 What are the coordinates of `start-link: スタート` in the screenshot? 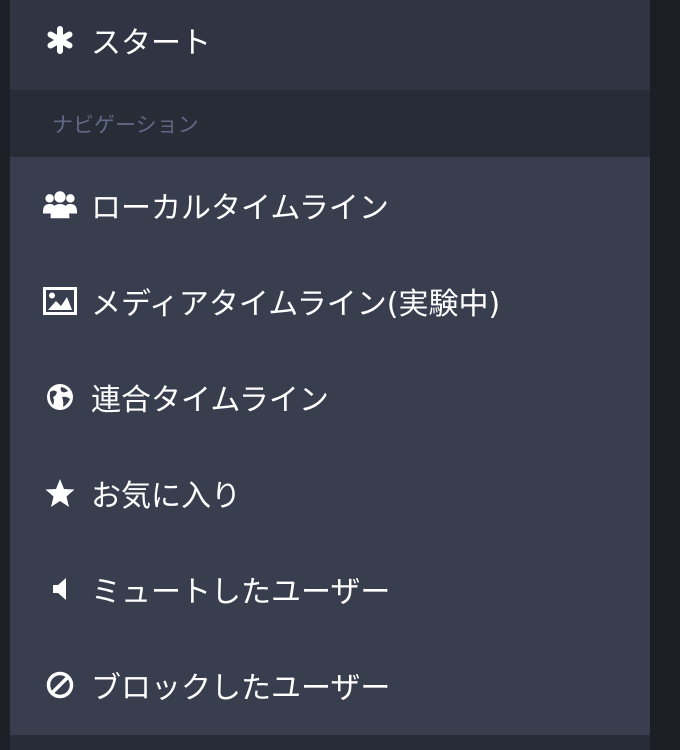 It's located at (330, 45).